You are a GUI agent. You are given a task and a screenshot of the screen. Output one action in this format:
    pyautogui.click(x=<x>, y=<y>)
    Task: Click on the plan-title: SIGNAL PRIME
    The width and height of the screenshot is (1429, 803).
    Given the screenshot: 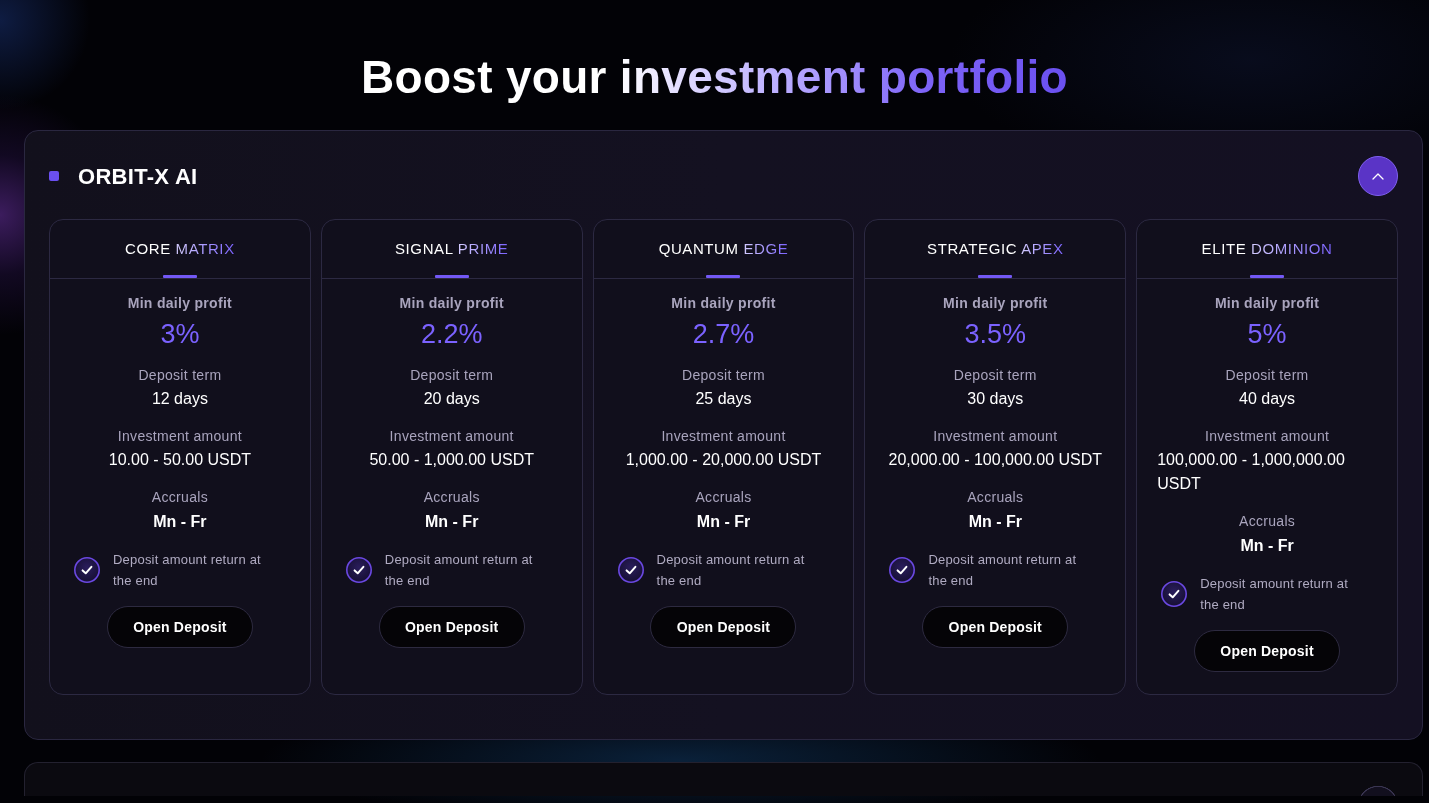 What is the action you would take?
    pyautogui.click(x=452, y=249)
    